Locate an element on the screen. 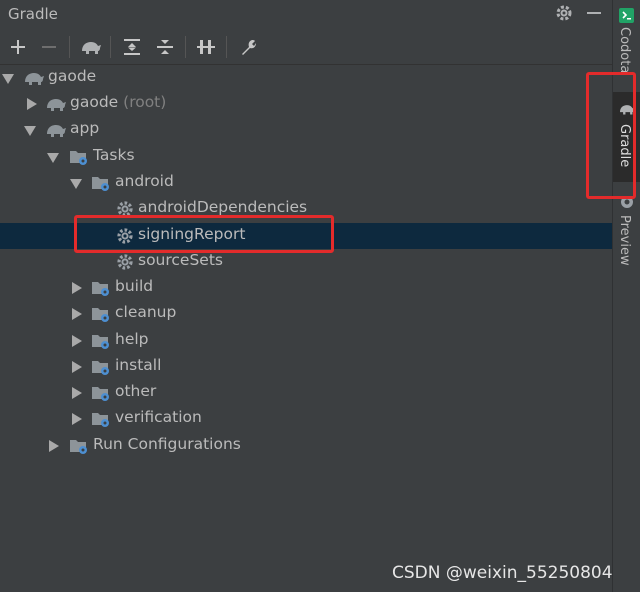  tree-label: androidDependencies is located at coordinates (223, 207).